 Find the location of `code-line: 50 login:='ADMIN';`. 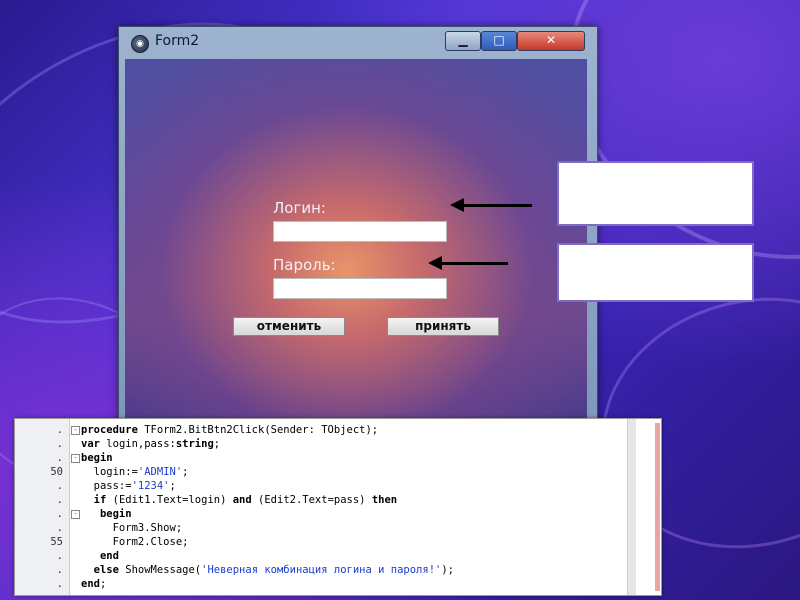

code-line: 50 login:='ADMIN'; is located at coordinates (335, 472).